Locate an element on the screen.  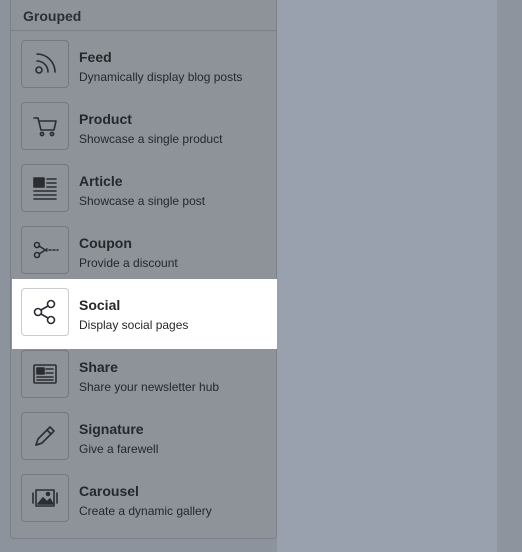
block-description: Give a farewell is located at coordinates (119, 449).